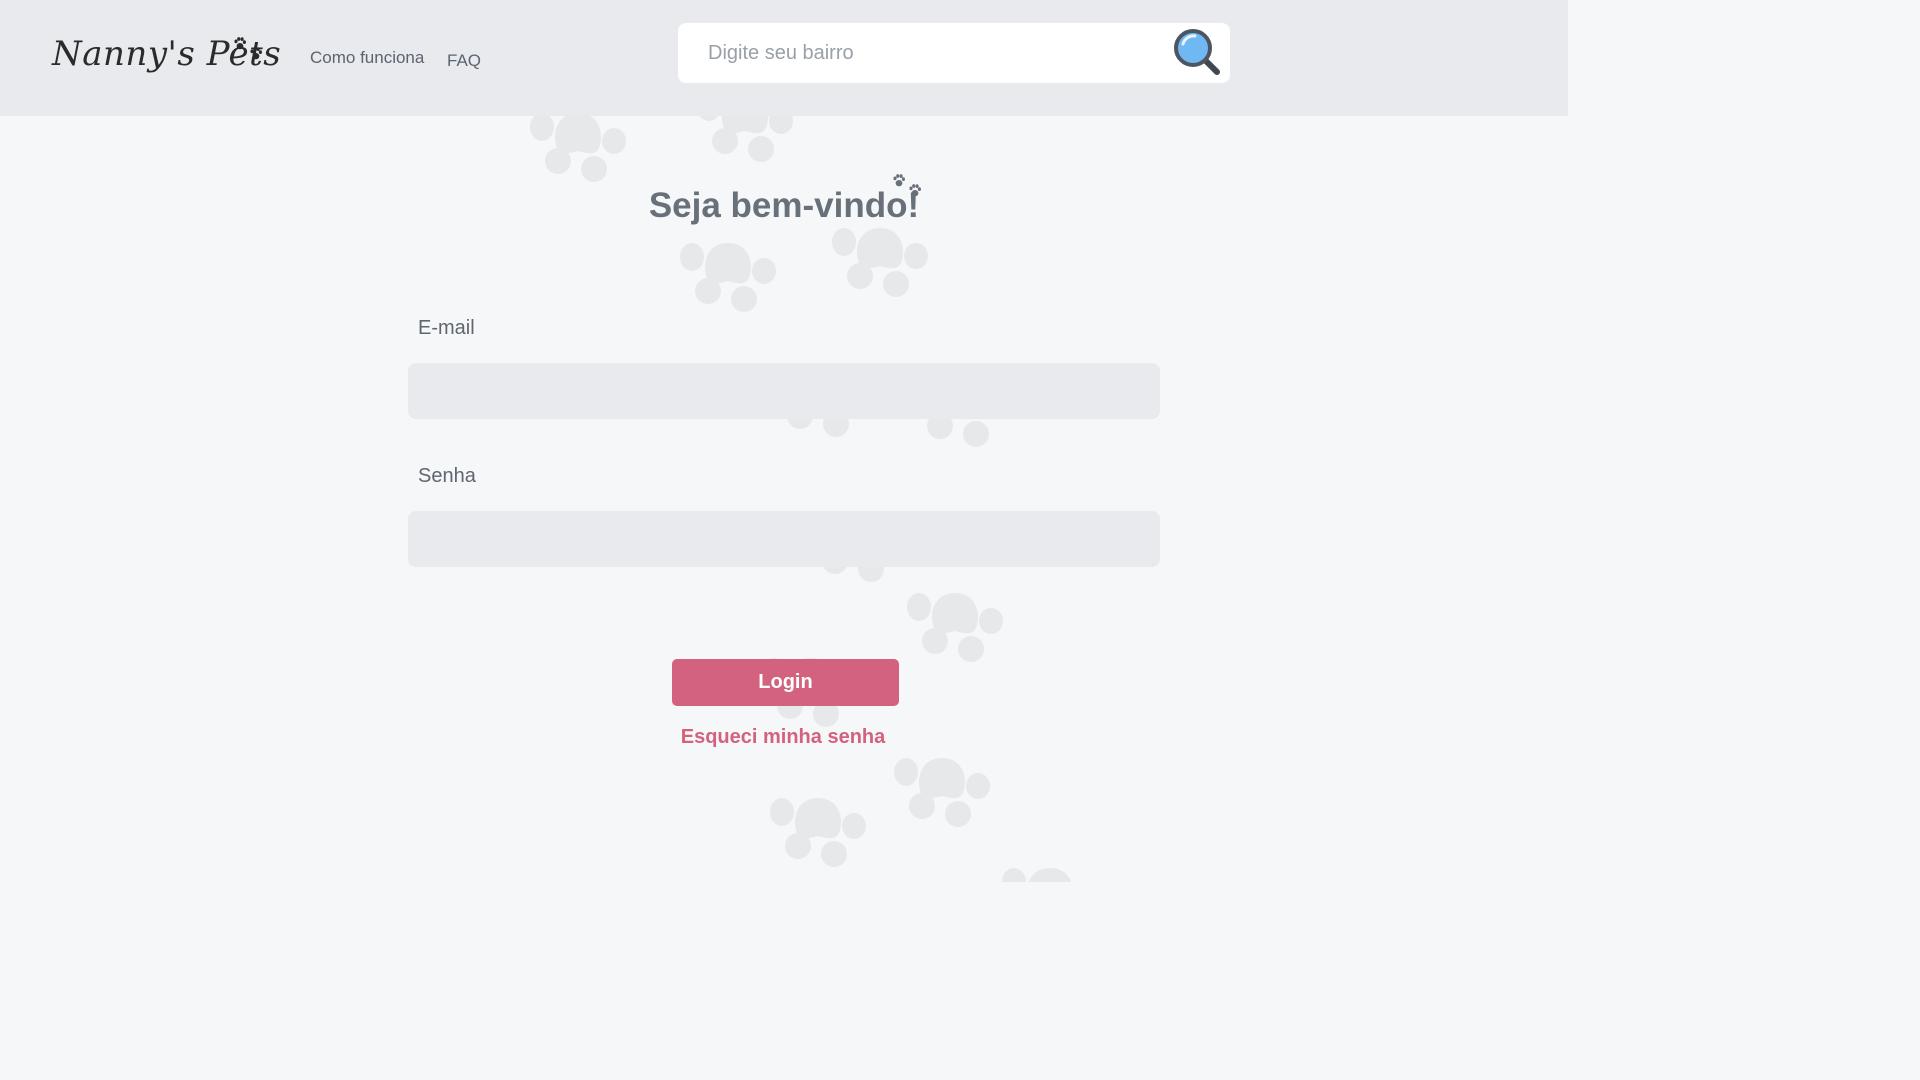  What do you see at coordinates (447, 476) in the screenshot?
I see `password-label: Senha` at bounding box center [447, 476].